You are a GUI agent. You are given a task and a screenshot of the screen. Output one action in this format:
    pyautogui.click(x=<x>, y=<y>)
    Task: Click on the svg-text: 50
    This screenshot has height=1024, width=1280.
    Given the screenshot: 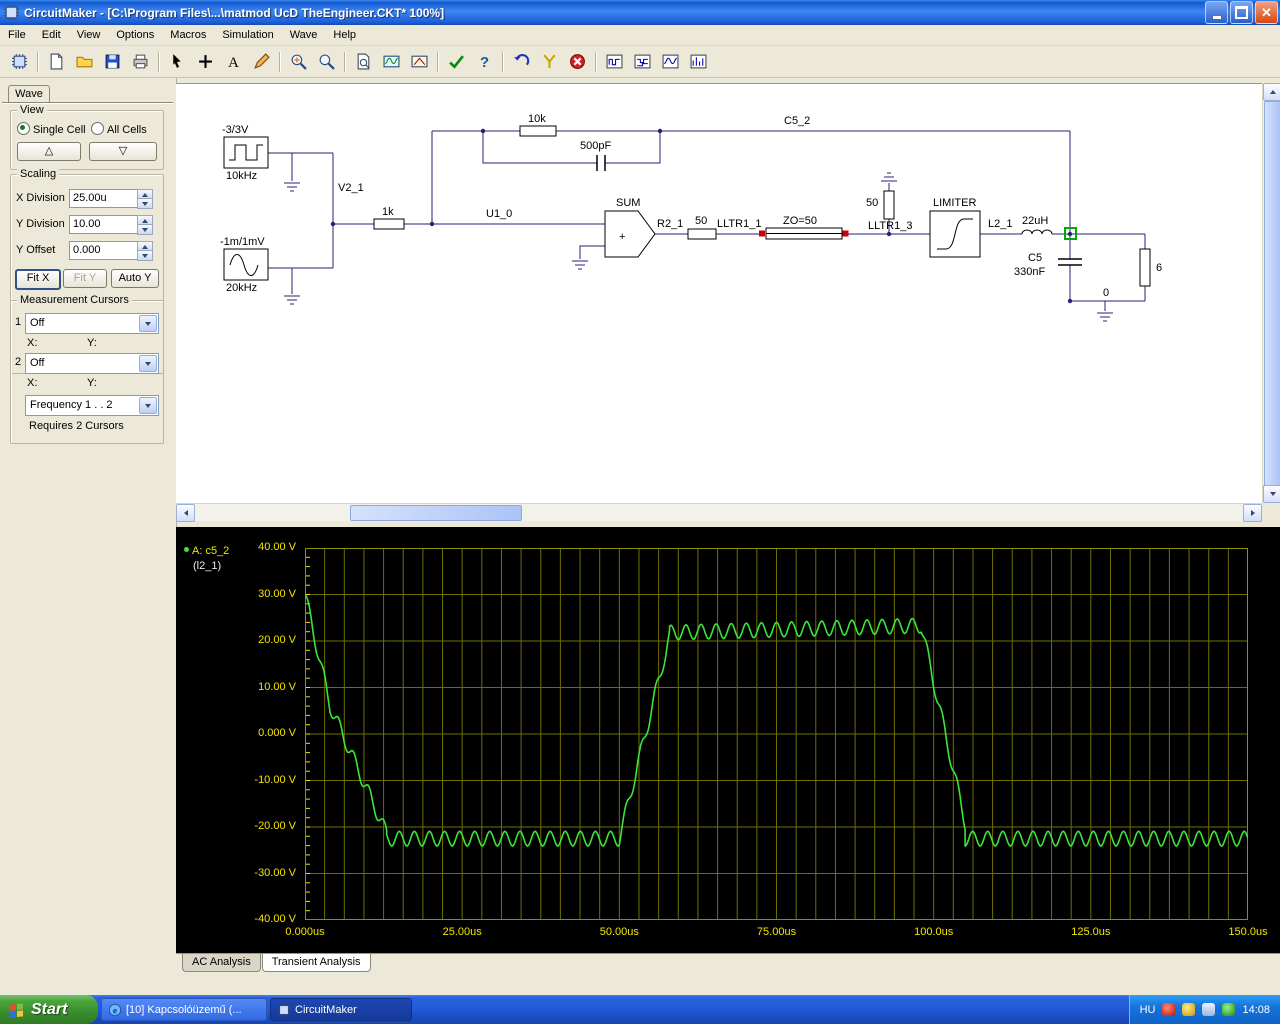 What is the action you would take?
    pyautogui.click(x=872, y=203)
    